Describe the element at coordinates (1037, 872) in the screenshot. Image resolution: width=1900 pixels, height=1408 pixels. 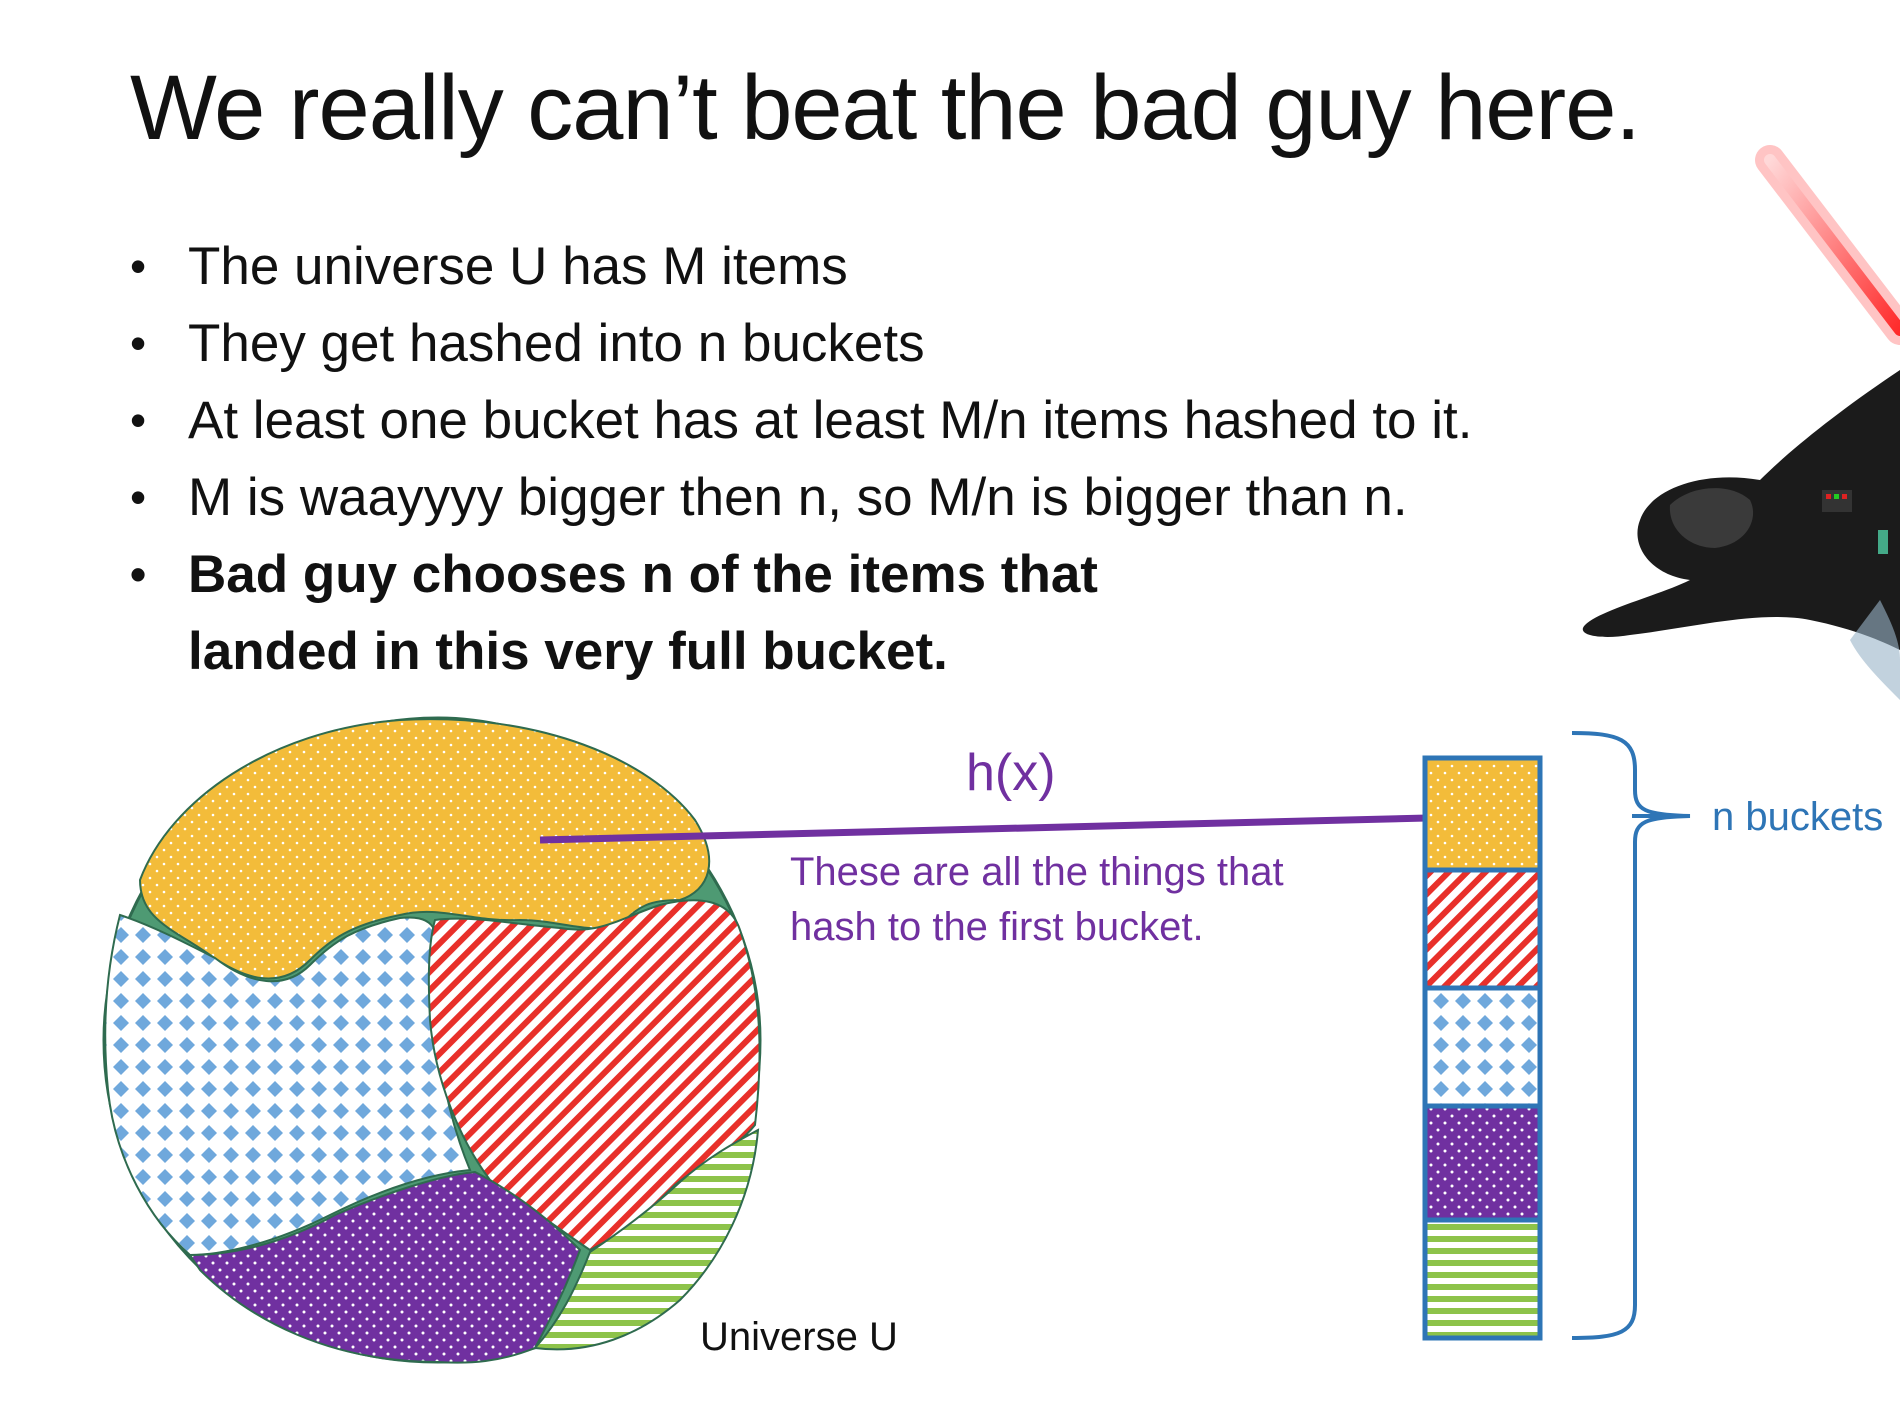
I see `annotation-line-1: These are all the things that` at that location.